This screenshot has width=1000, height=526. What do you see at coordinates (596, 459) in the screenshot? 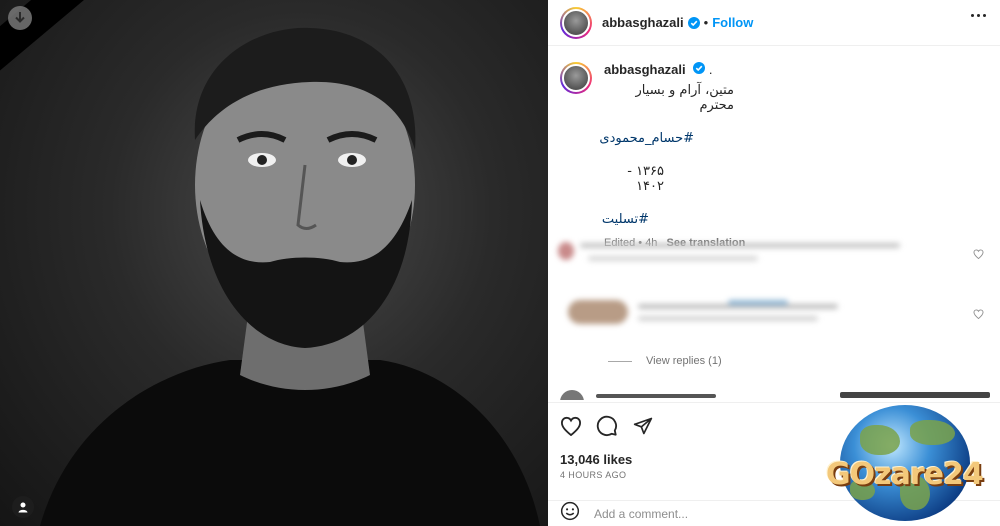
I see `likes-count: 13,046 likes` at bounding box center [596, 459].